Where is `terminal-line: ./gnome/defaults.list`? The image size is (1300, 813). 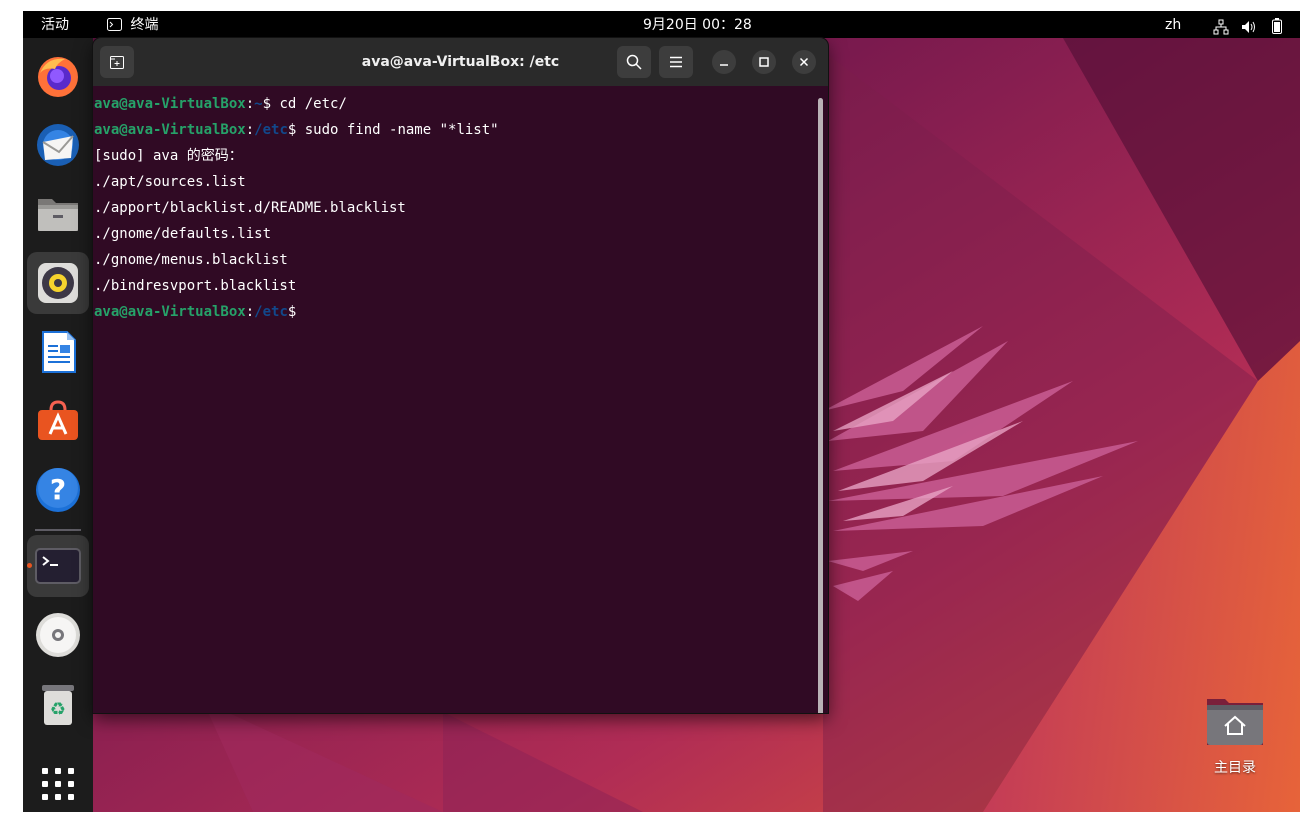 terminal-line: ./gnome/defaults.list is located at coordinates (183, 234).